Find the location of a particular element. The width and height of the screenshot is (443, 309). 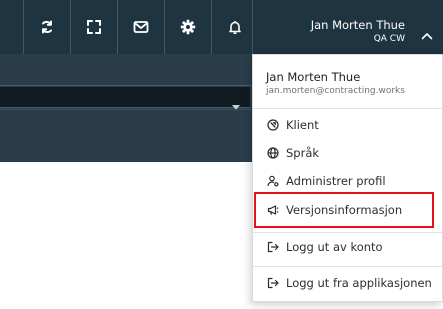

sync-icon is located at coordinates (47, 27).